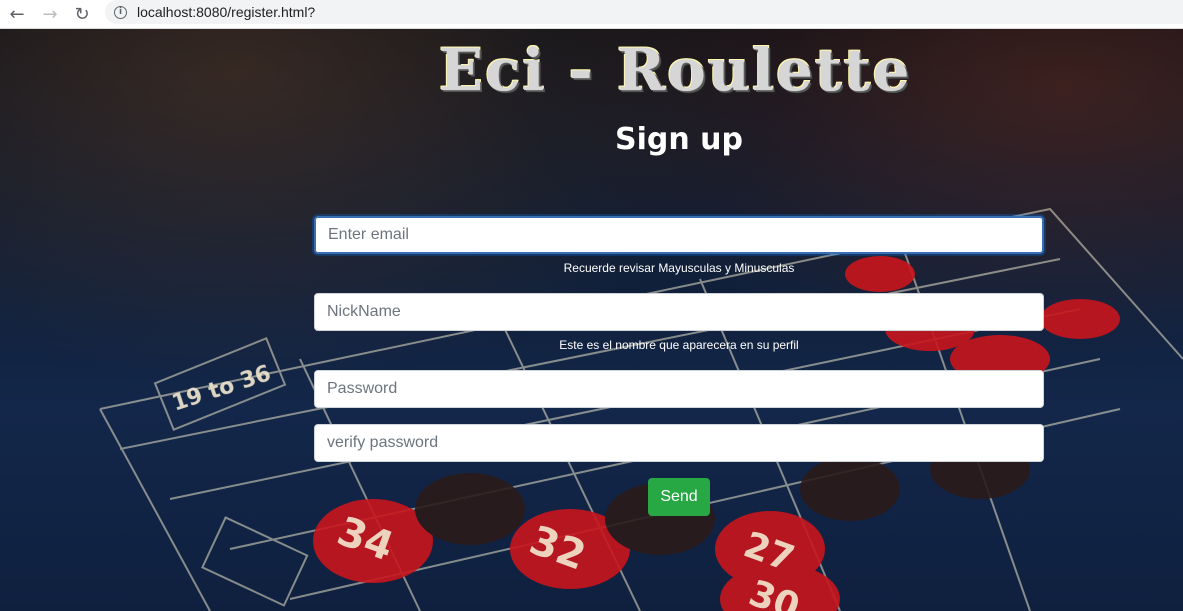  Describe the element at coordinates (82, 14) in the screenshot. I see `reload-icon: ↻` at that location.